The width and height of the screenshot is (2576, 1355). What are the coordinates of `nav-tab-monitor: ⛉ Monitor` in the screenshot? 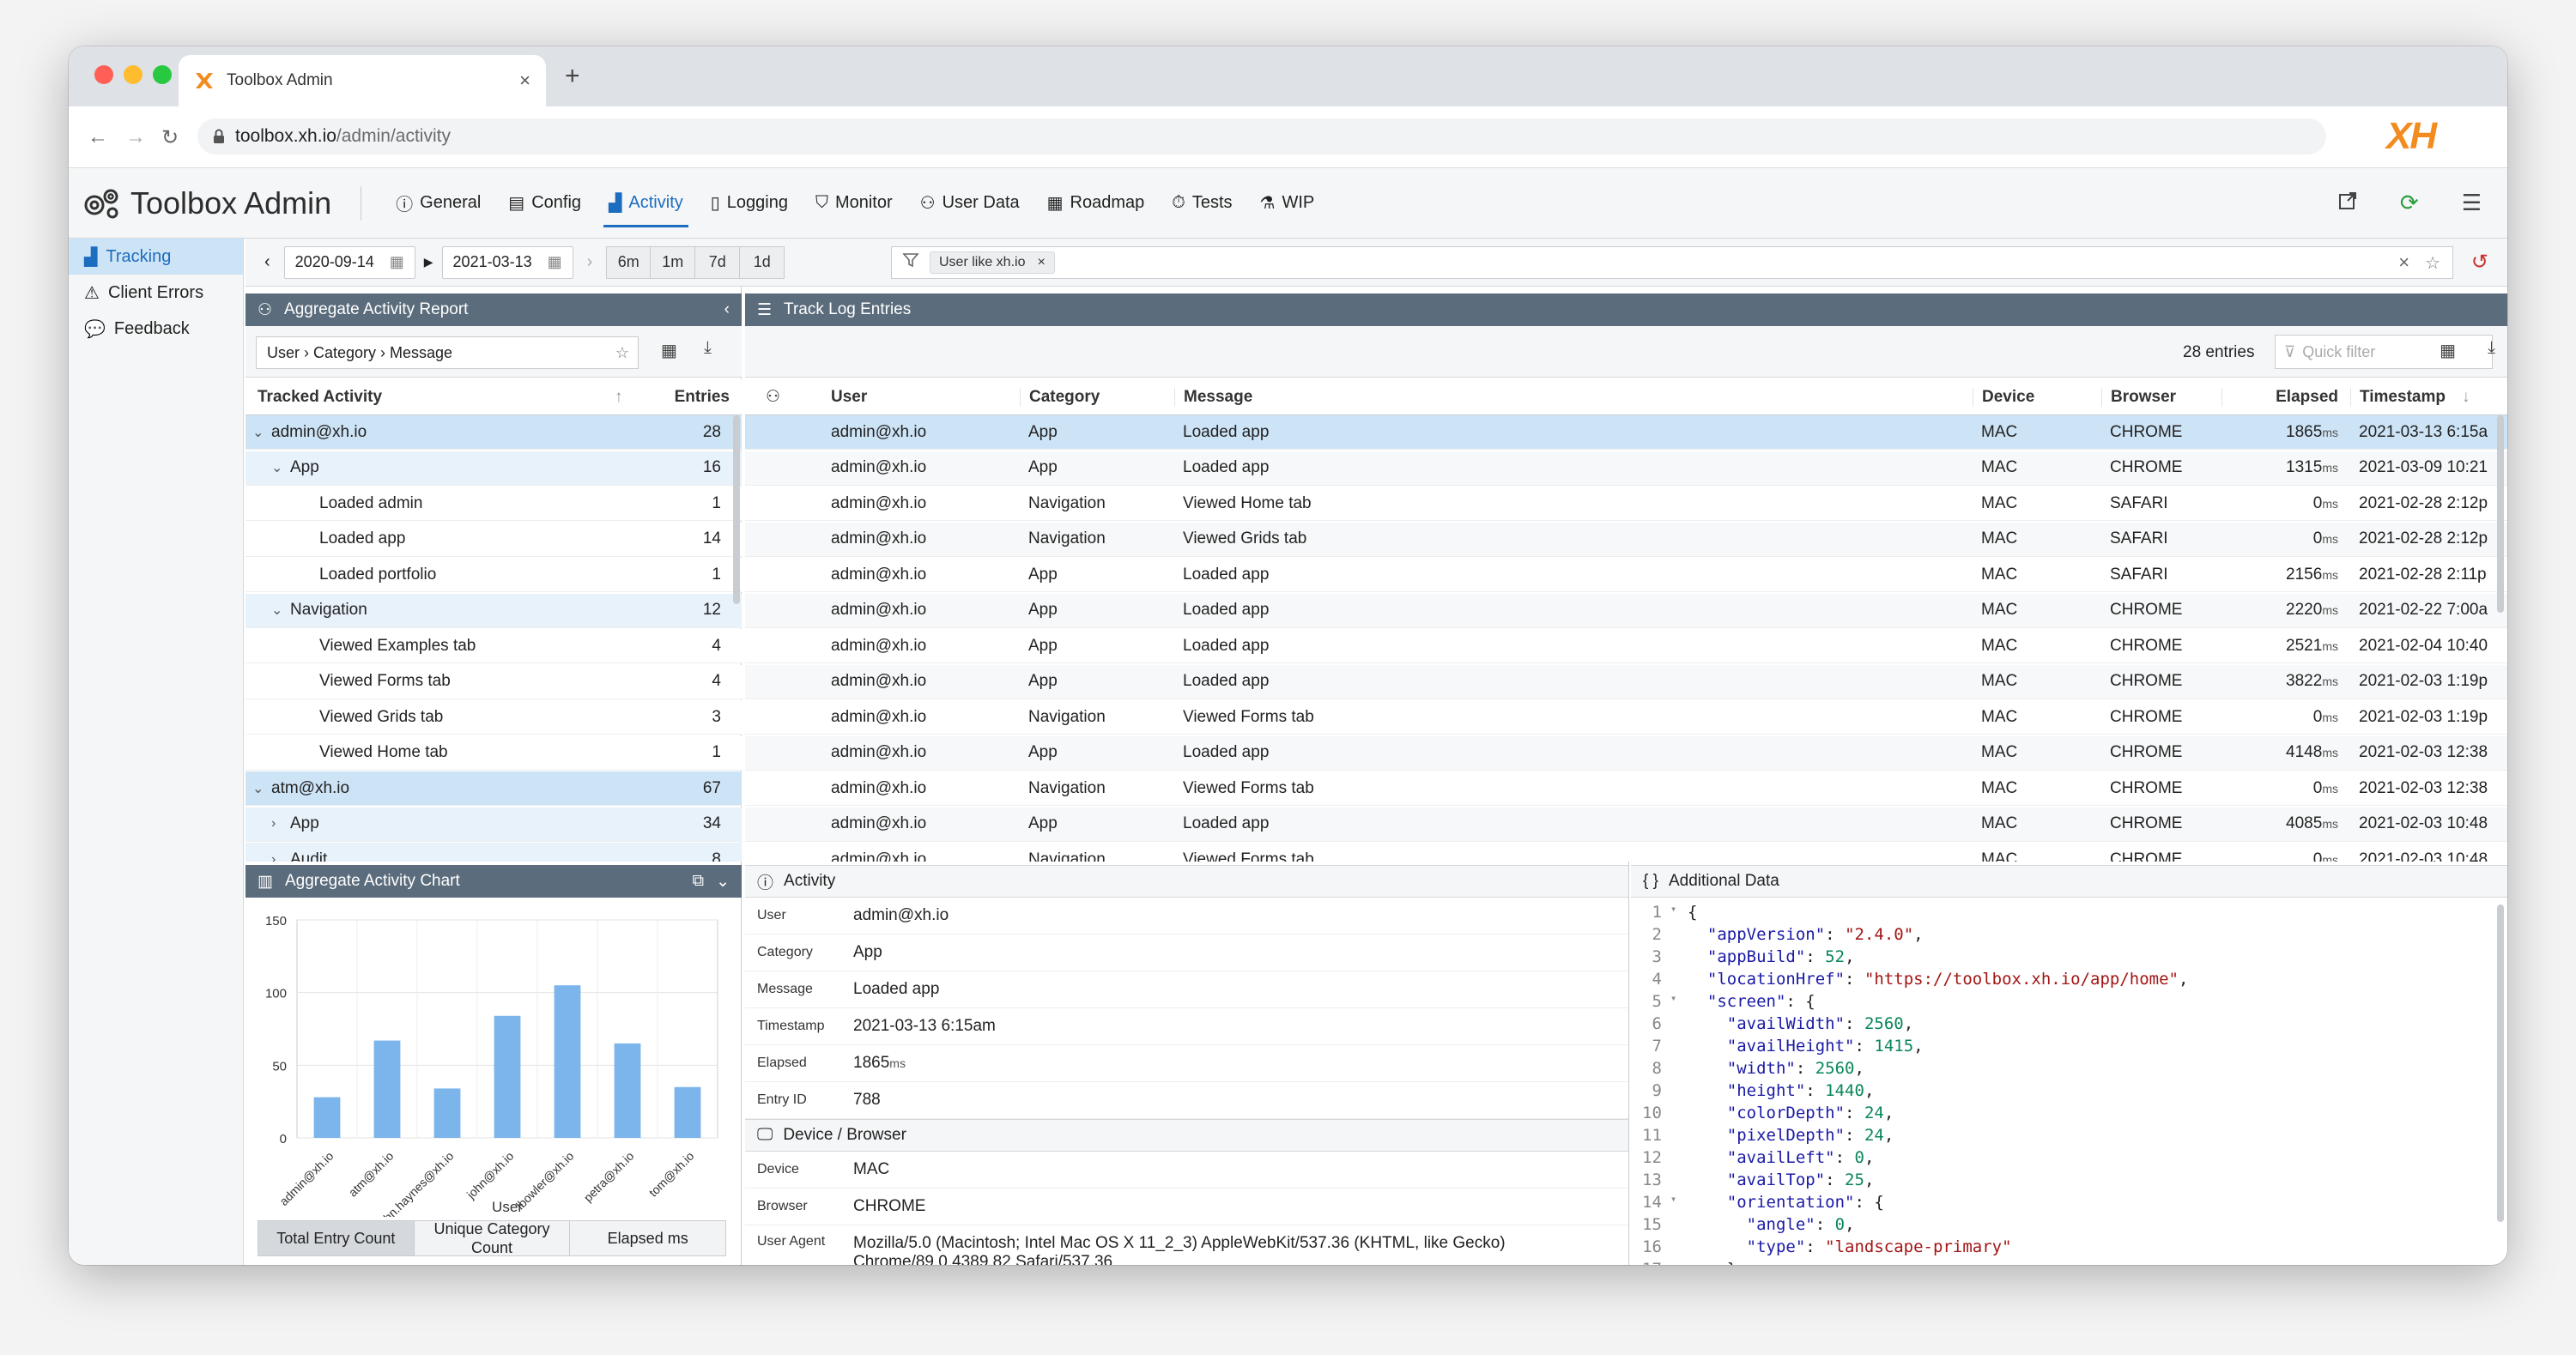 It's located at (854, 203).